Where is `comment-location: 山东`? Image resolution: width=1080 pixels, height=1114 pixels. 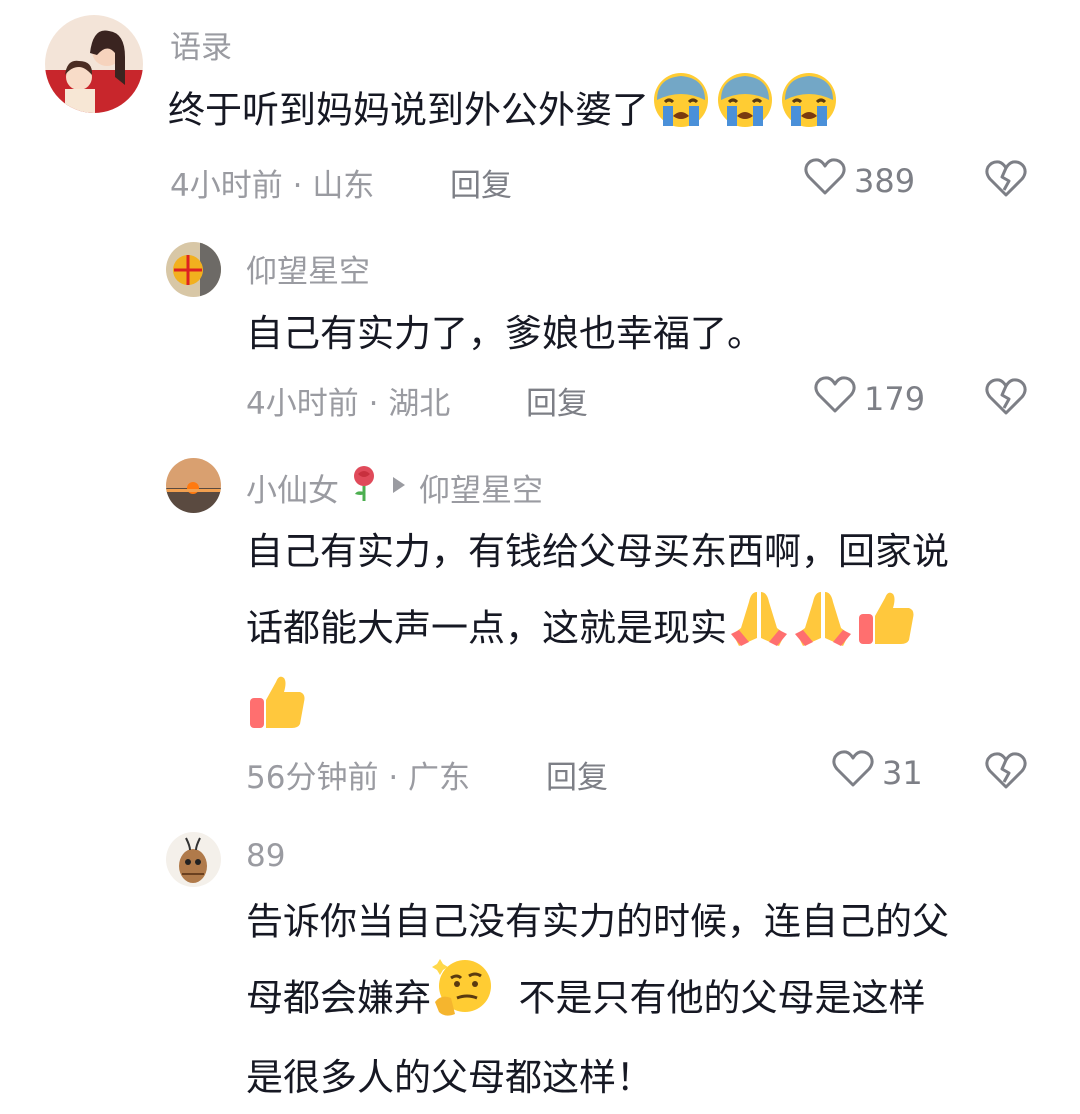
comment-location: 山东 is located at coordinates (343, 186).